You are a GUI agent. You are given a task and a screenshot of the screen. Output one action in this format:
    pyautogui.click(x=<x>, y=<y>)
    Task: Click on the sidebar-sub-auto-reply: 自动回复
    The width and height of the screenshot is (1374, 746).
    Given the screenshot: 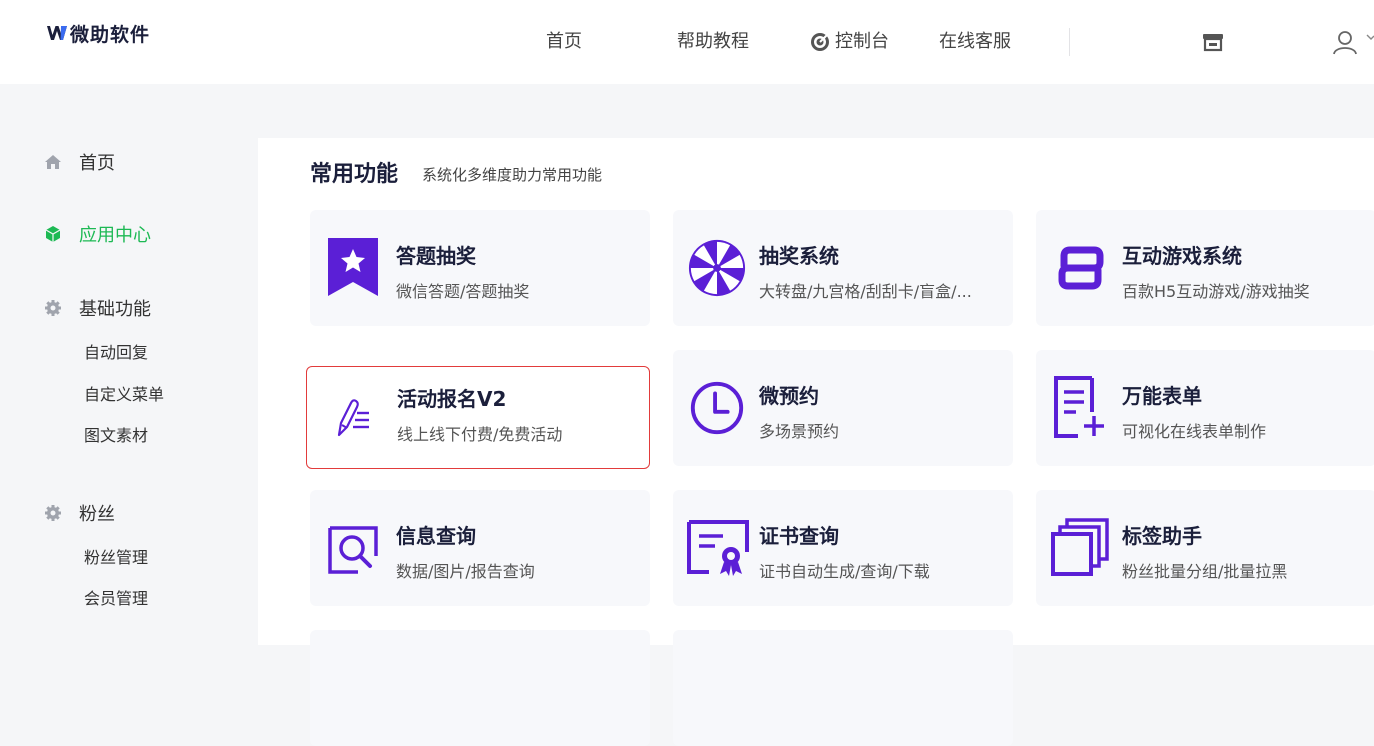 What is the action you would take?
    pyautogui.click(x=116, y=353)
    